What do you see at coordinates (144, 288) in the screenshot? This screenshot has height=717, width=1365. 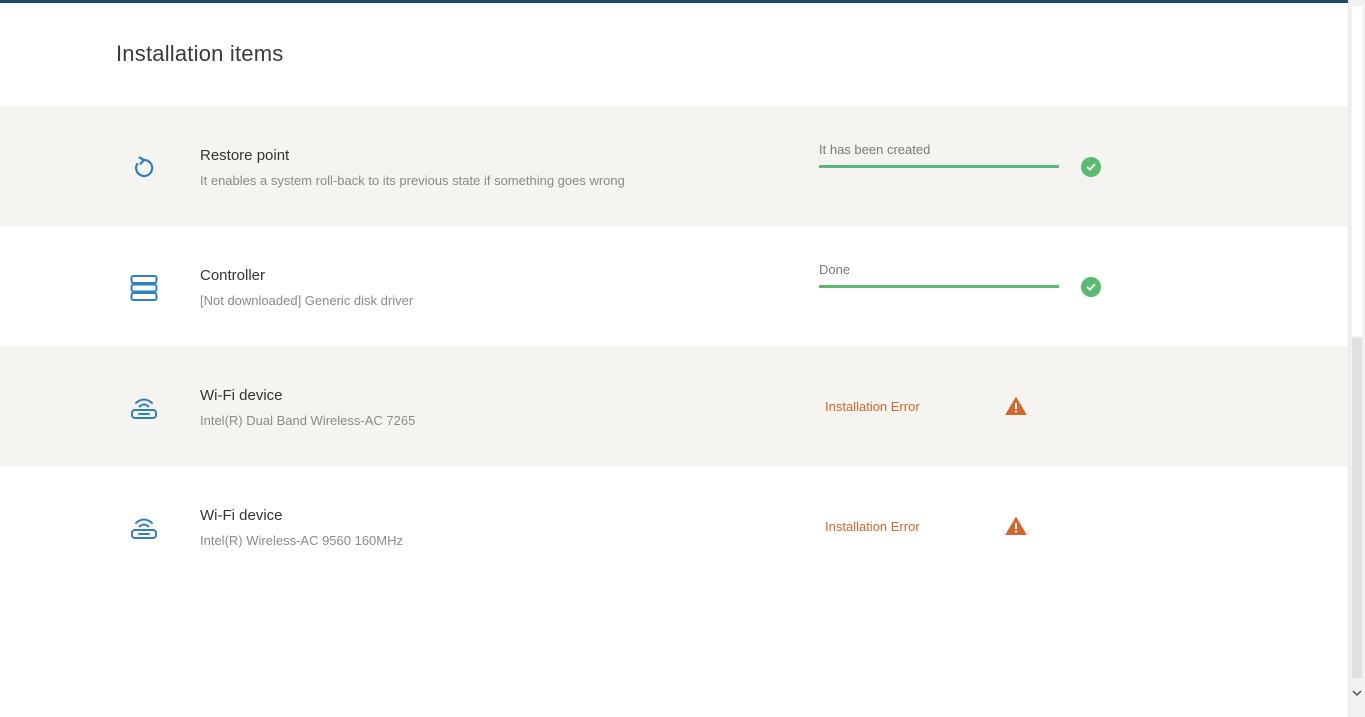 I see `server-stack-icon` at bounding box center [144, 288].